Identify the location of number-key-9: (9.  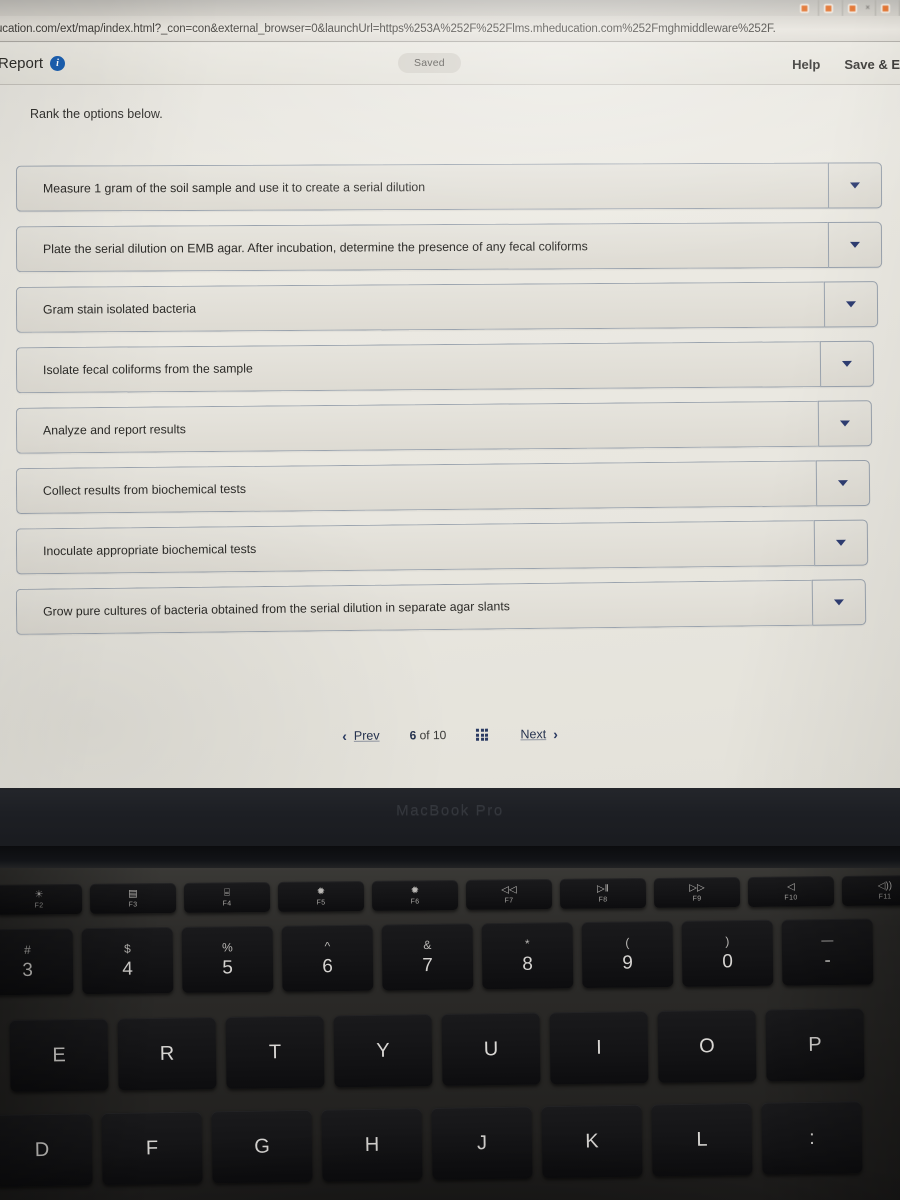
(627, 955).